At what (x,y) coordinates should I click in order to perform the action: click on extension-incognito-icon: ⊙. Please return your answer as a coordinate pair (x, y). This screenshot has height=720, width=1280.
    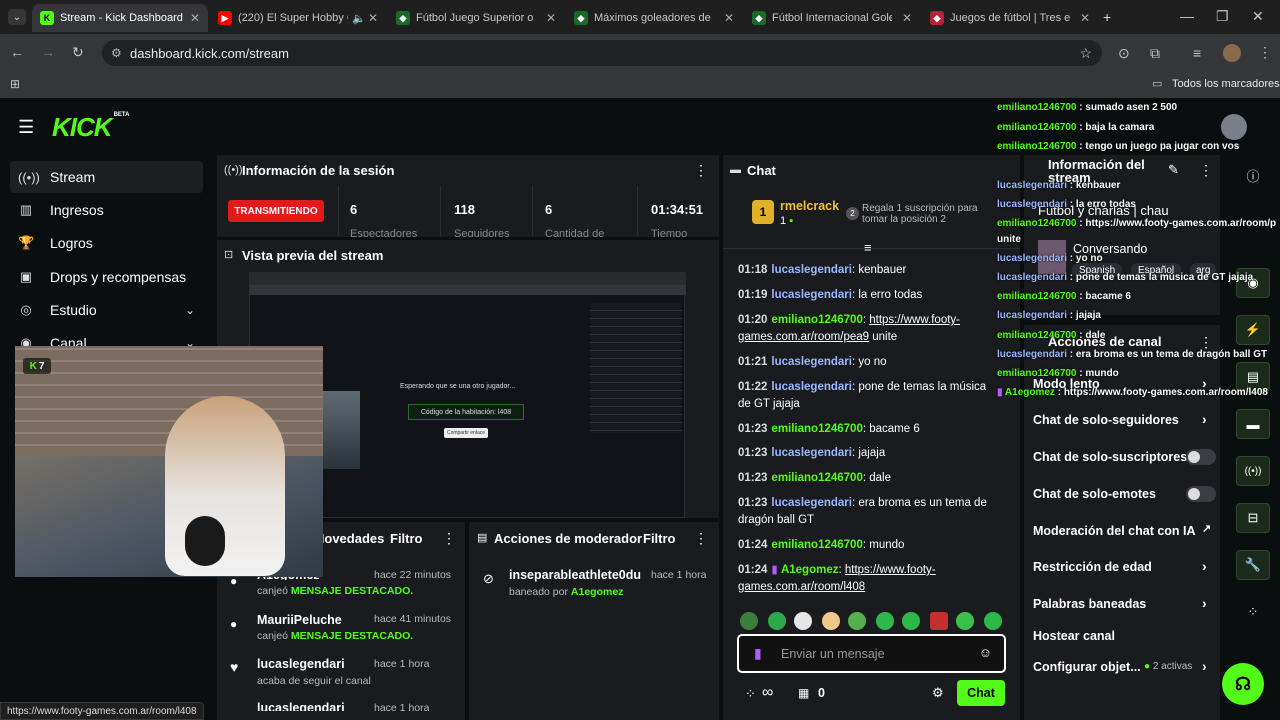
    Looking at the image, I should click on (1124, 53).